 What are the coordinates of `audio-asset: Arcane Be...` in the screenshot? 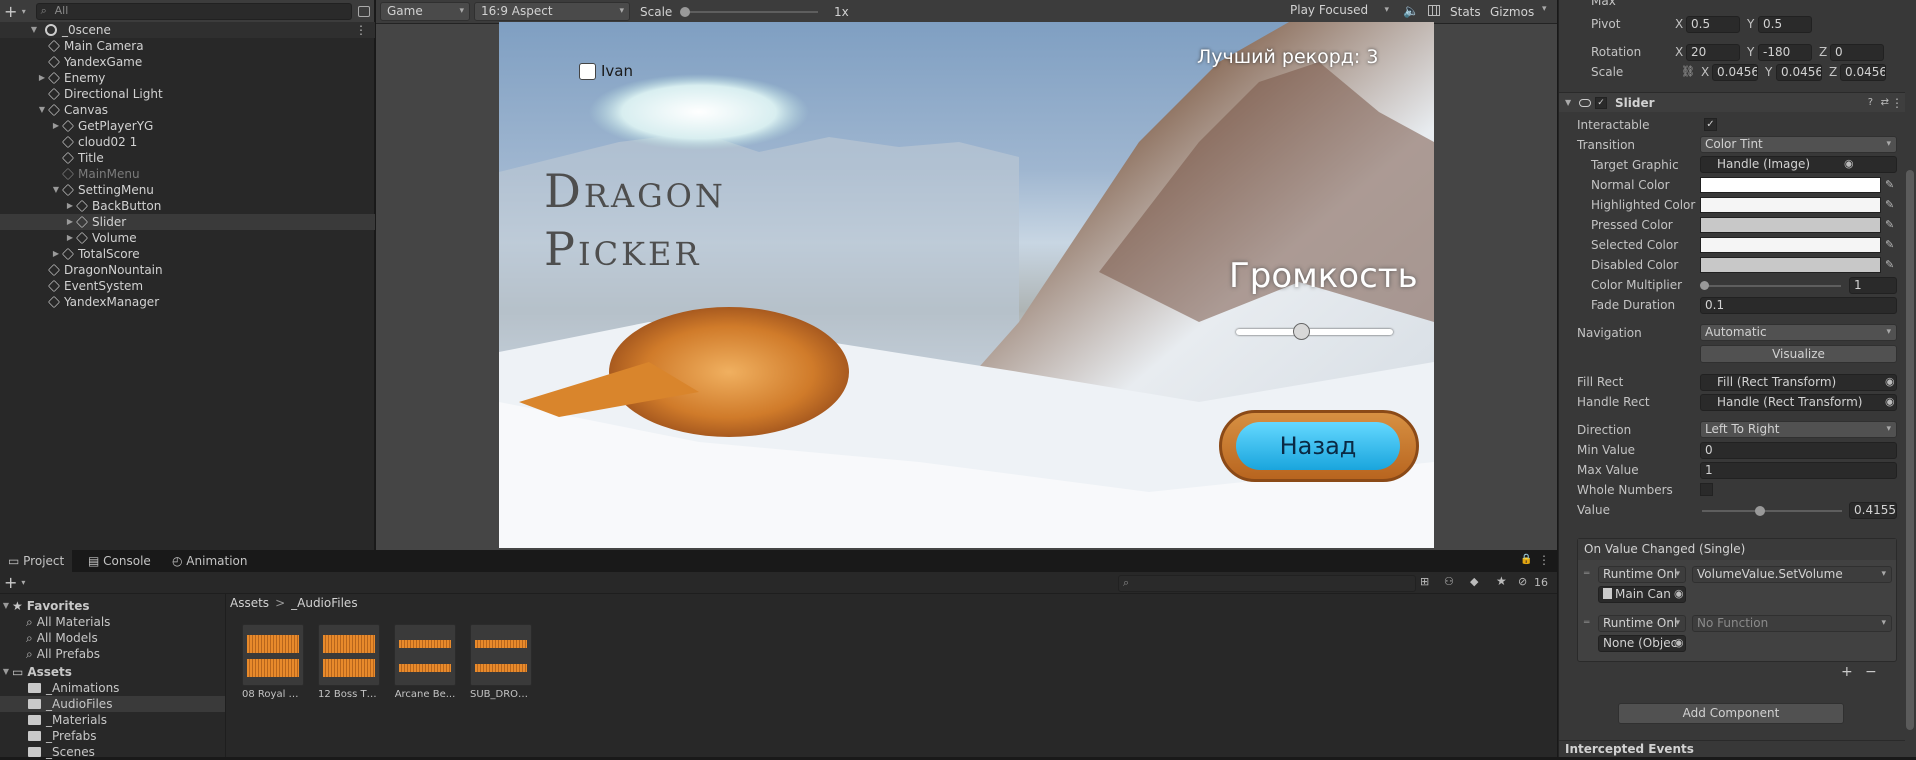 It's located at (425, 662).